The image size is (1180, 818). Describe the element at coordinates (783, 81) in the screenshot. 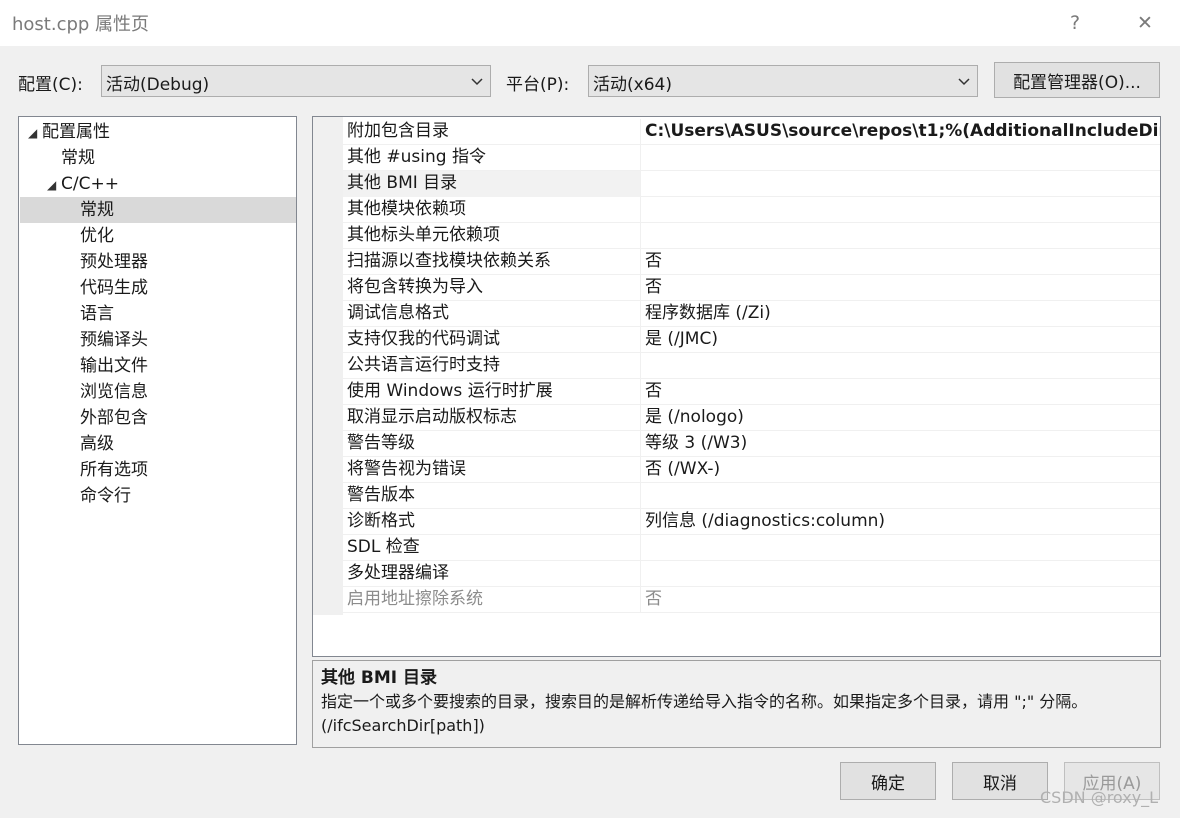

I see `platform-dropdown: 活动(x64)` at that location.